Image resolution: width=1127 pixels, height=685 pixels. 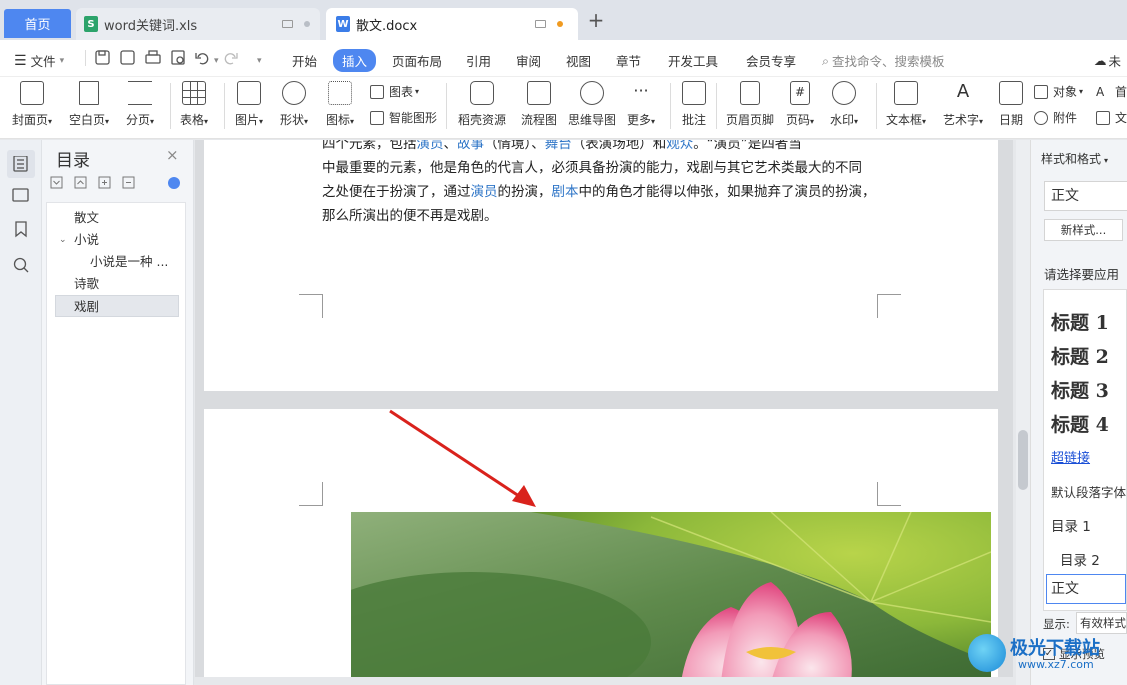 I want to click on textbox-button: 文本框▾, so click(x=906, y=104).